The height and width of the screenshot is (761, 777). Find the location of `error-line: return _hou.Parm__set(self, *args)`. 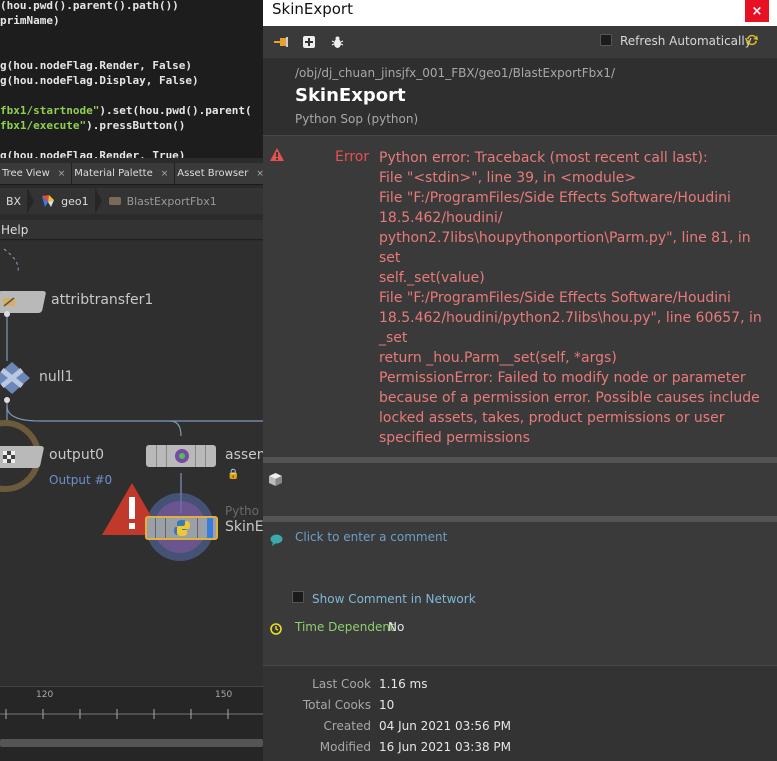

error-line: return _hou.Parm__set(self, *args) is located at coordinates (498, 358).